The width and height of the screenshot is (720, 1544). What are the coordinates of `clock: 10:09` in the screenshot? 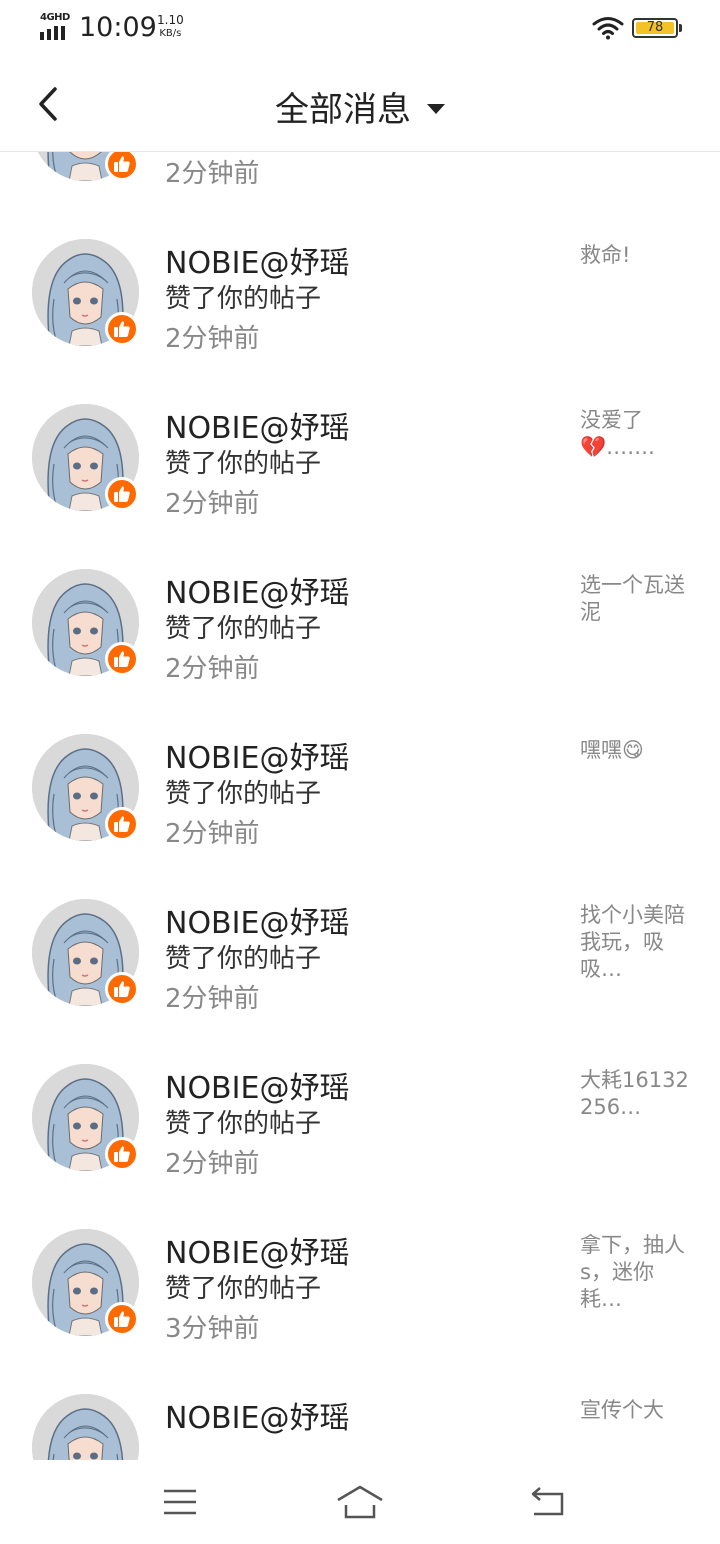 It's located at (118, 27).